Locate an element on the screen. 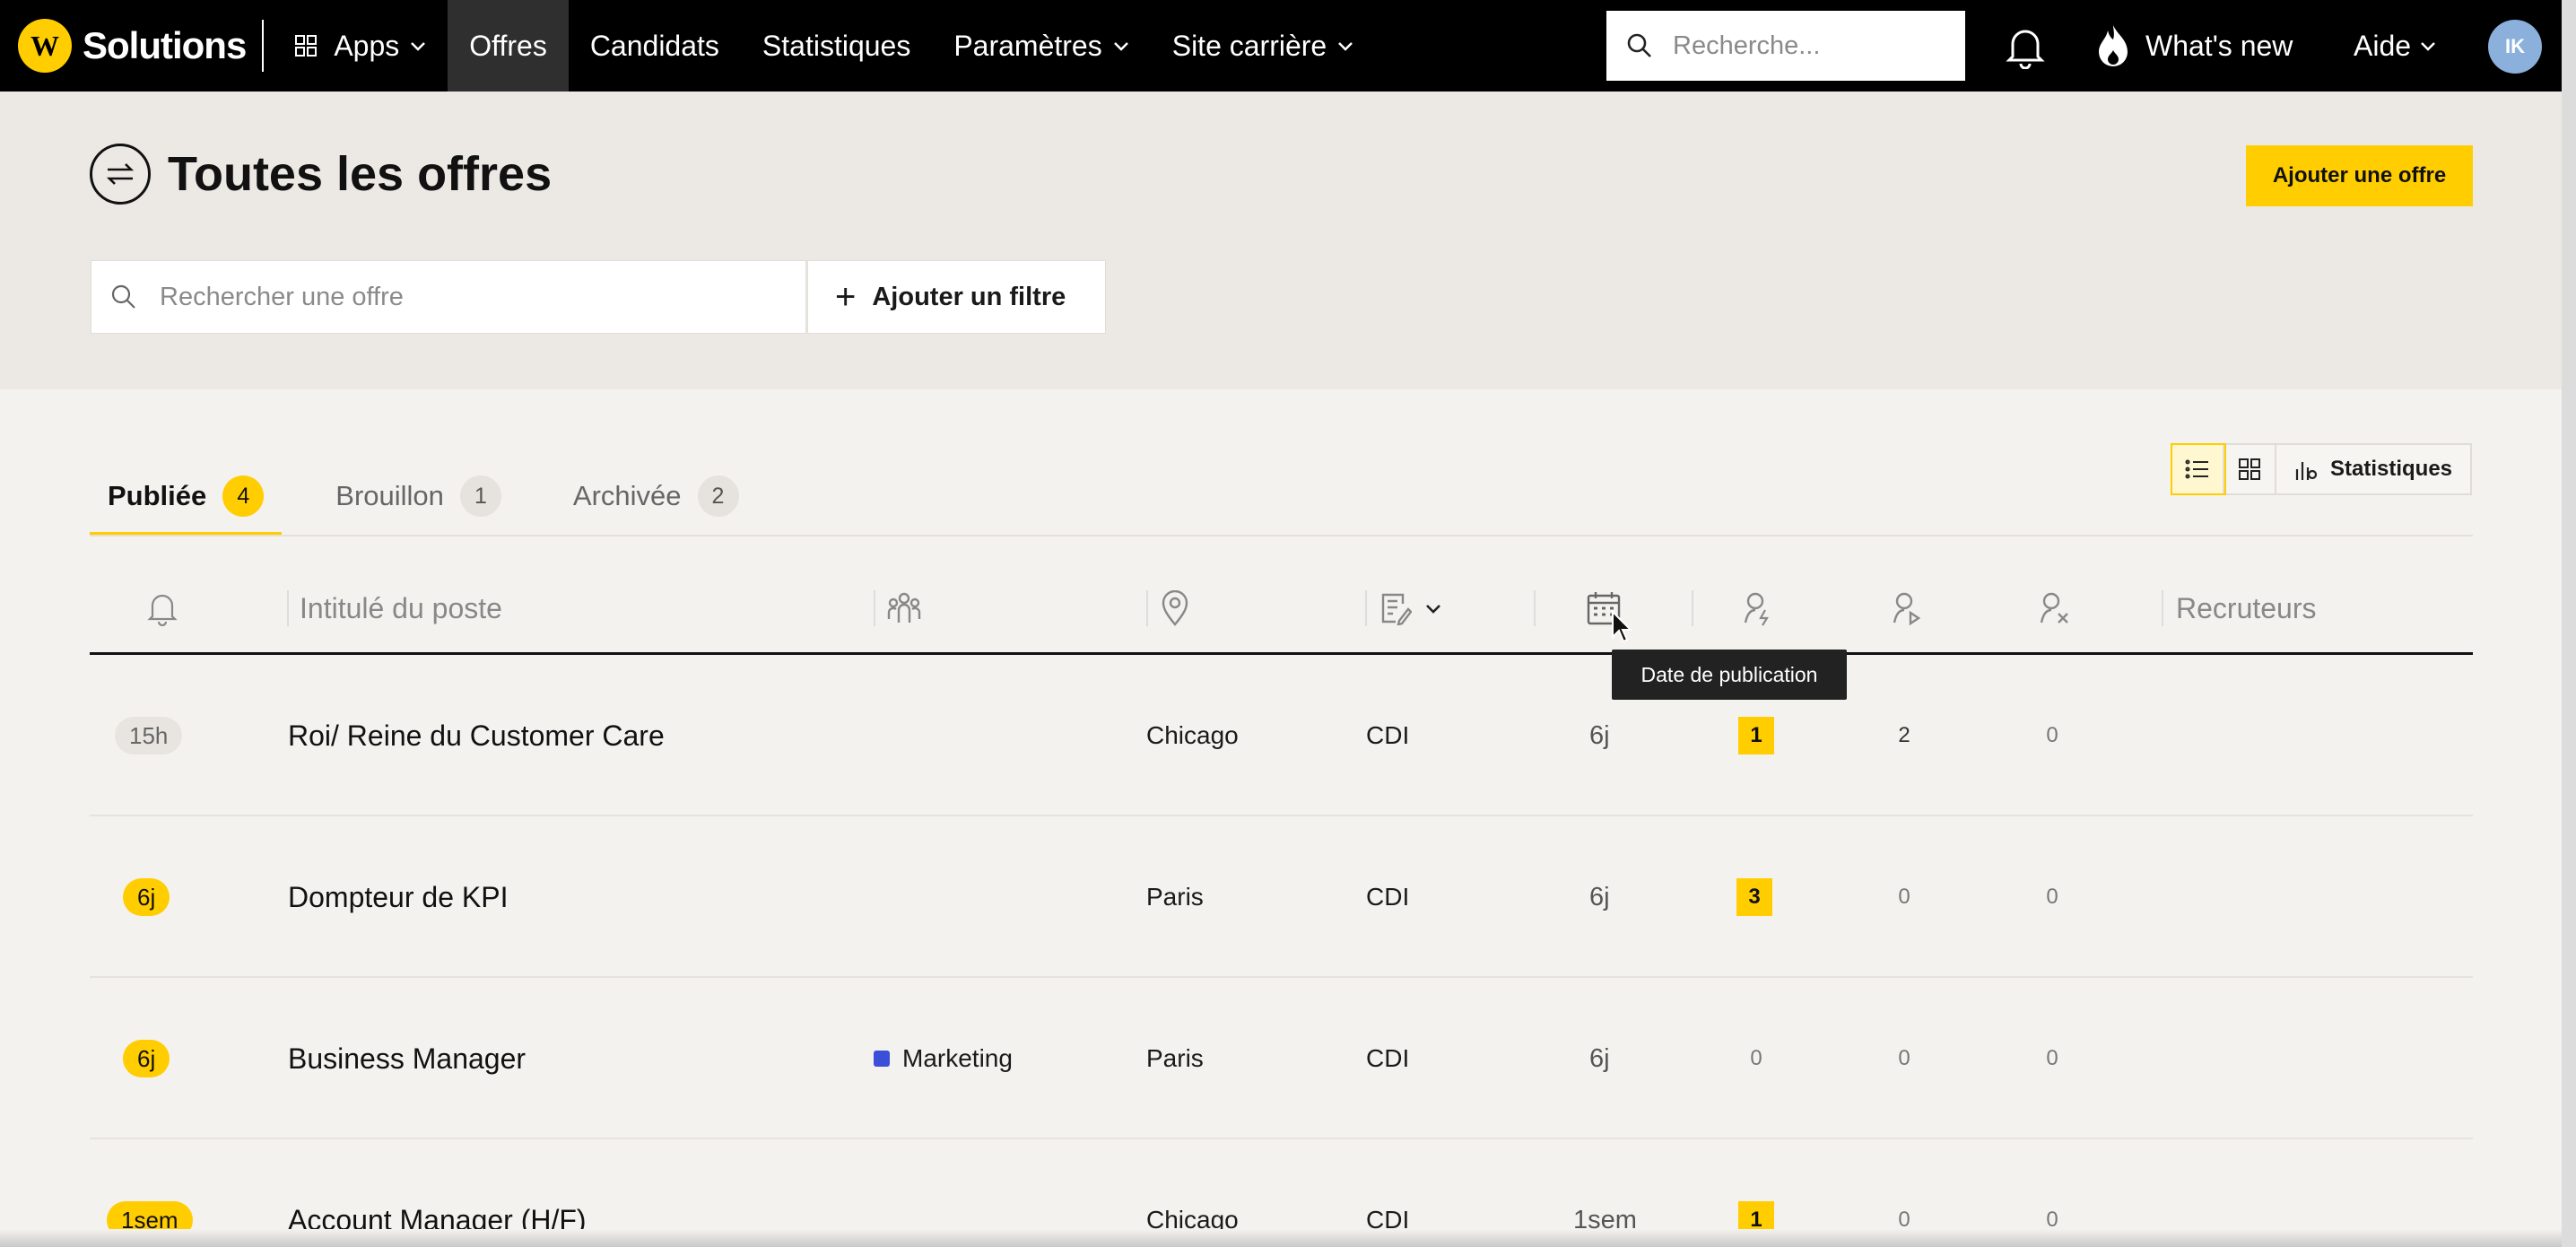  flame-icon is located at coordinates (2113, 45).